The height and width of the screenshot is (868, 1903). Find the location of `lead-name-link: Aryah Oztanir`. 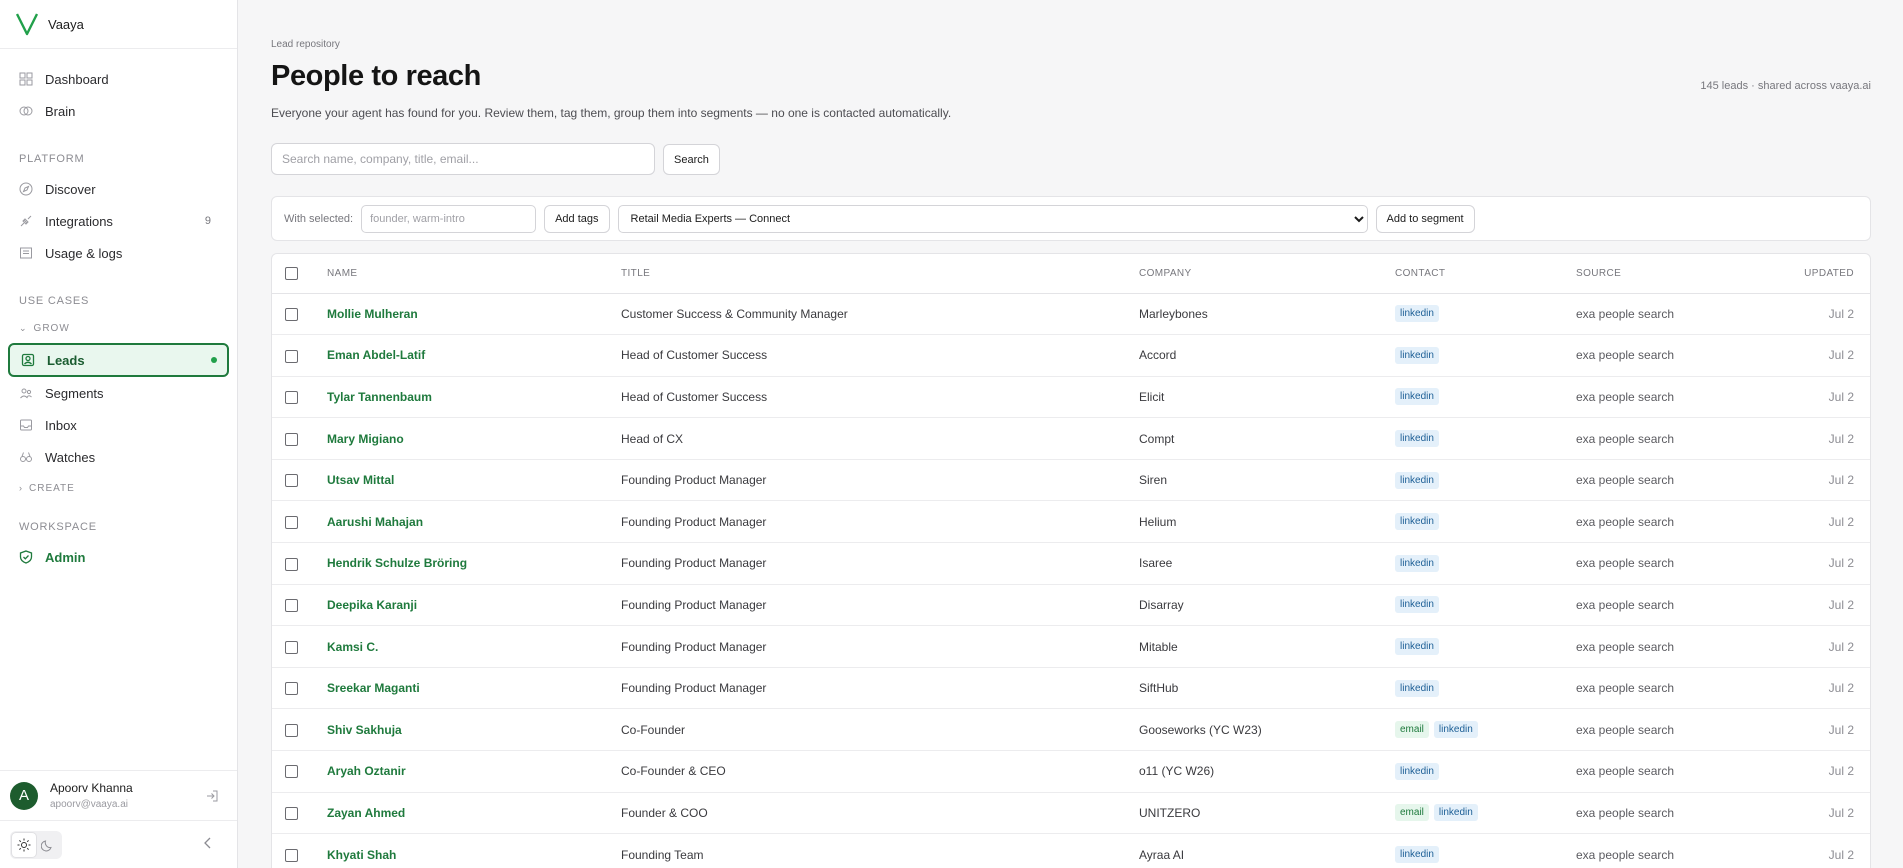

lead-name-link: Aryah Oztanir is located at coordinates (366, 771).